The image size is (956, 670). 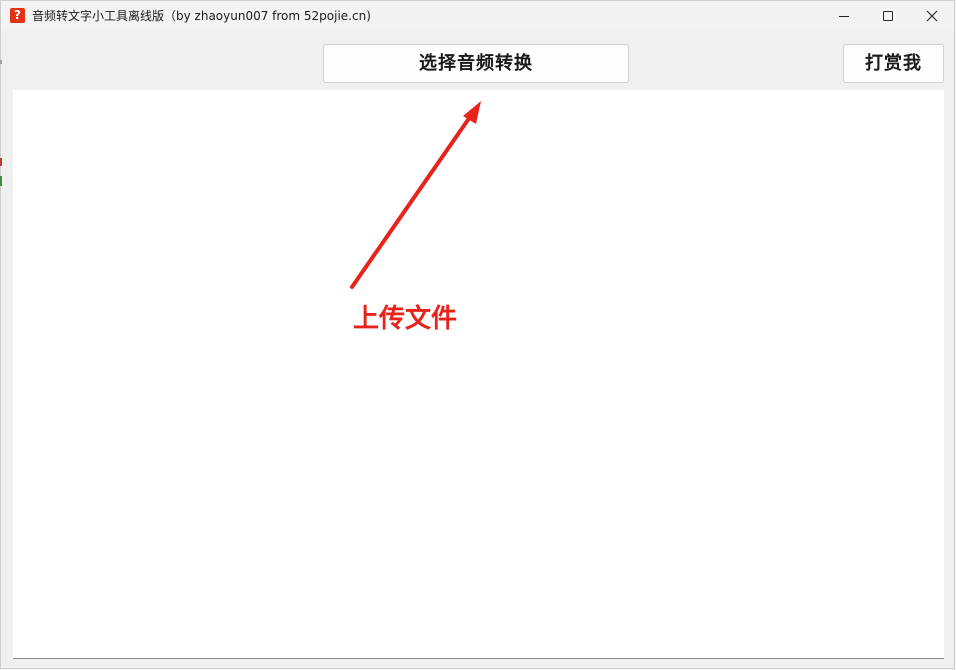 I want to click on minimize-icon, so click(x=844, y=16).